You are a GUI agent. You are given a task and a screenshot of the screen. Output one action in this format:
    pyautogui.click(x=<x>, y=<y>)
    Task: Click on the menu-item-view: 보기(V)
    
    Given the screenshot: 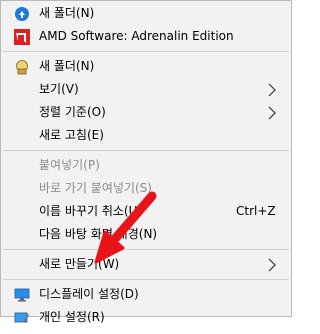 What is the action you would take?
    pyautogui.click(x=146, y=89)
    